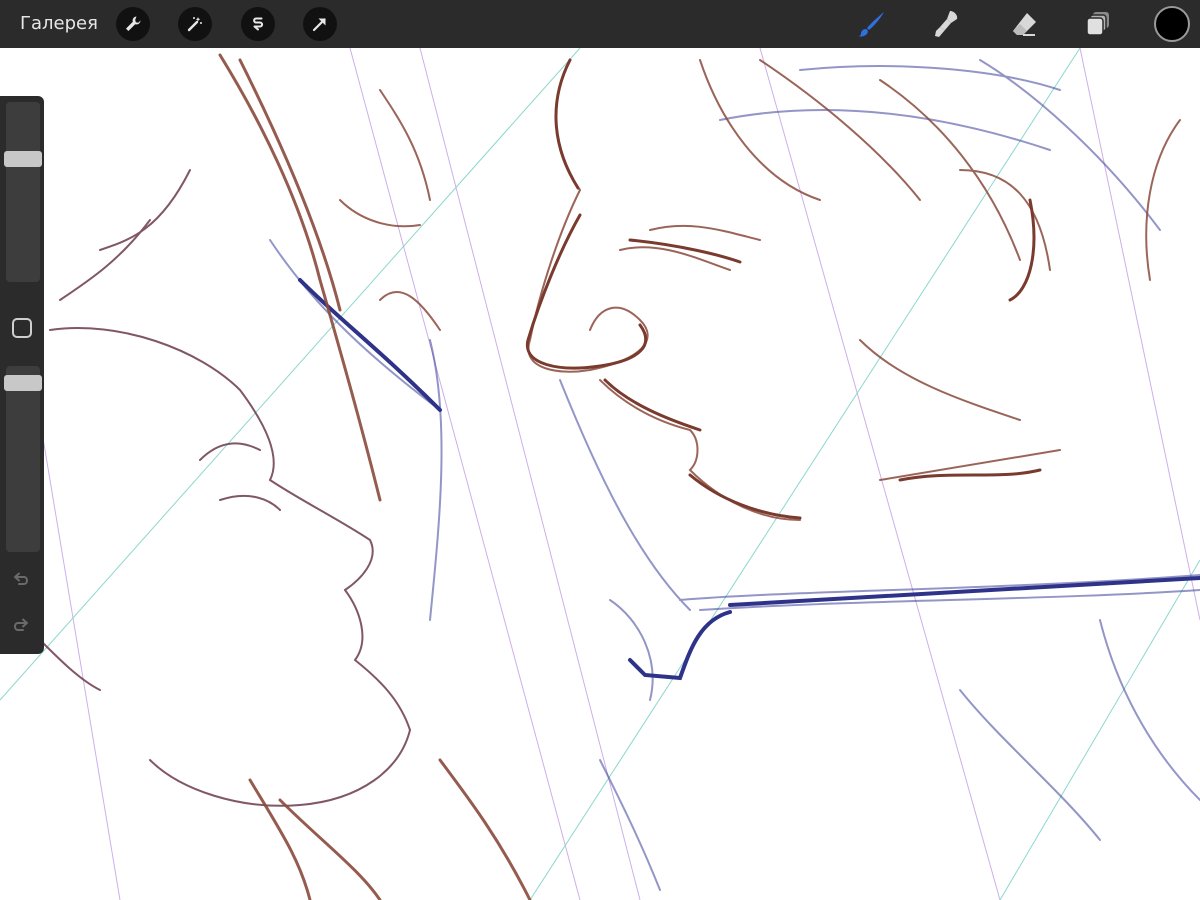  I want to click on color-picker-swatch, so click(1172, 24).